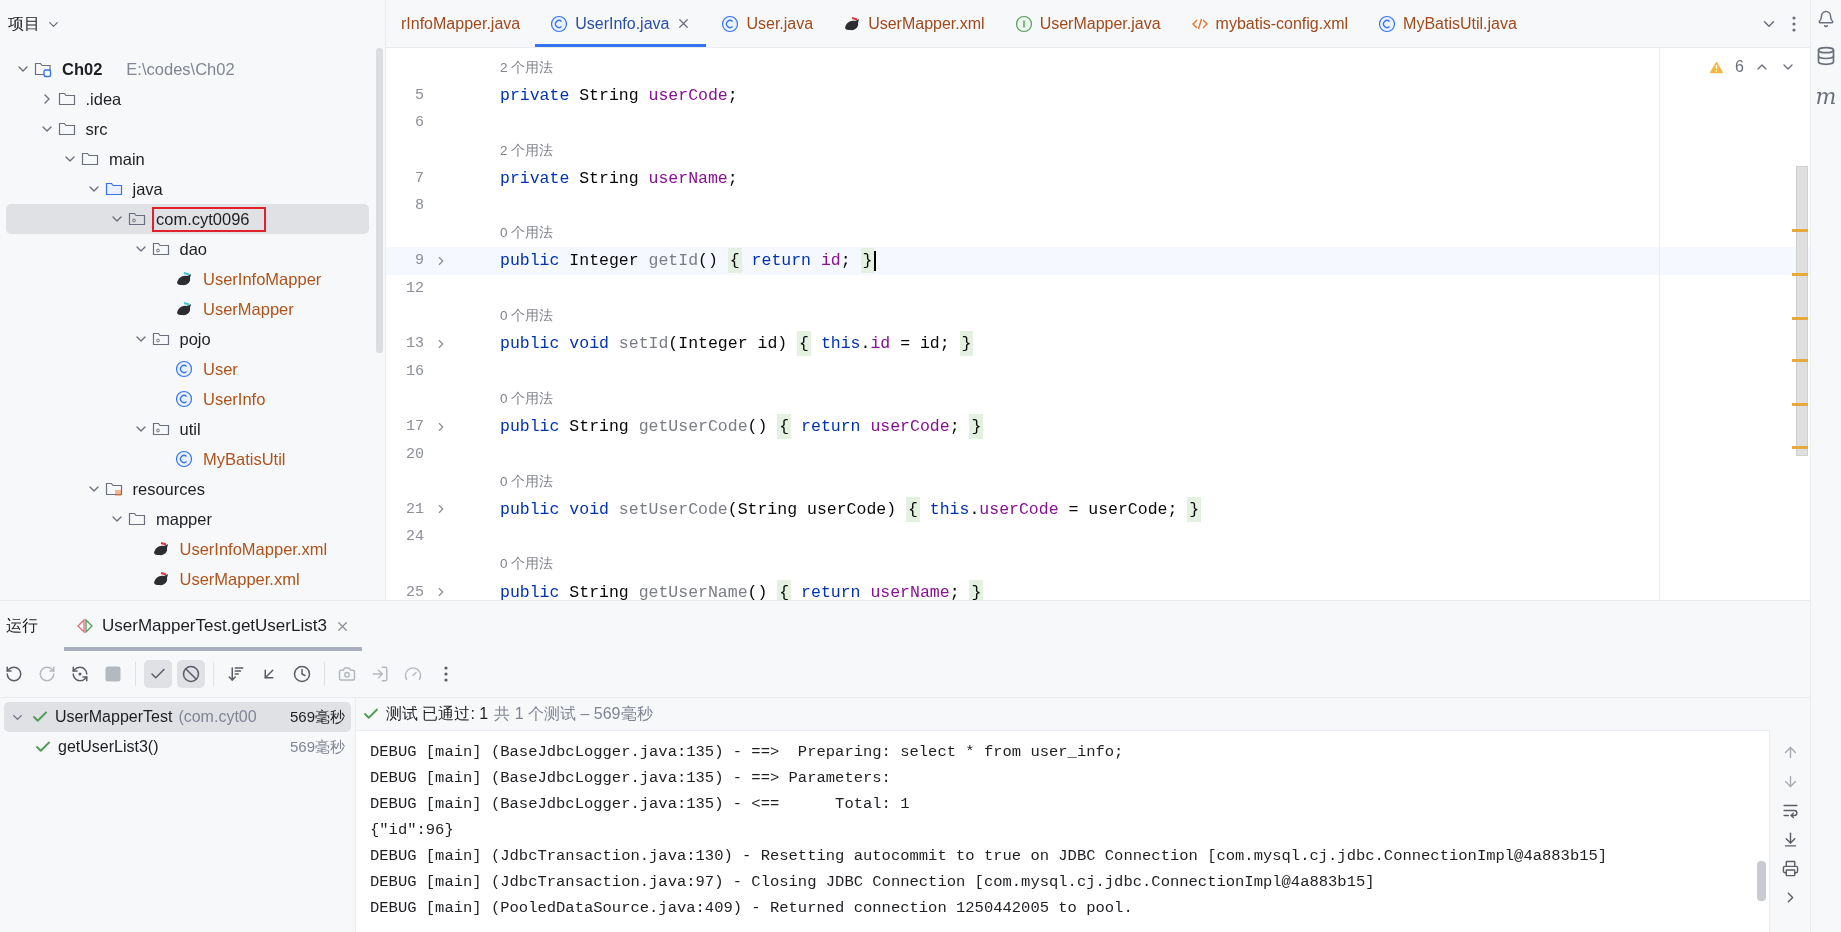 The height and width of the screenshot is (932, 1841). I want to click on tree-item: User, so click(187, 369).